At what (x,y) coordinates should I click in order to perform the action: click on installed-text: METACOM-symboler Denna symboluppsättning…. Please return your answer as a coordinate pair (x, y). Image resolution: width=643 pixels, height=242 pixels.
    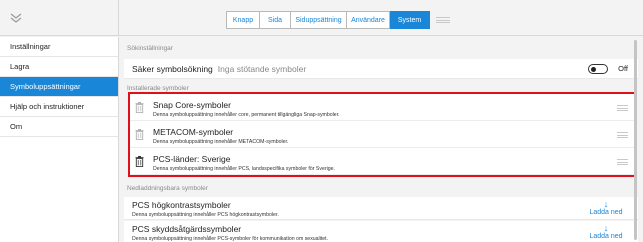
    Looking at the image, I should click on (220, 136).